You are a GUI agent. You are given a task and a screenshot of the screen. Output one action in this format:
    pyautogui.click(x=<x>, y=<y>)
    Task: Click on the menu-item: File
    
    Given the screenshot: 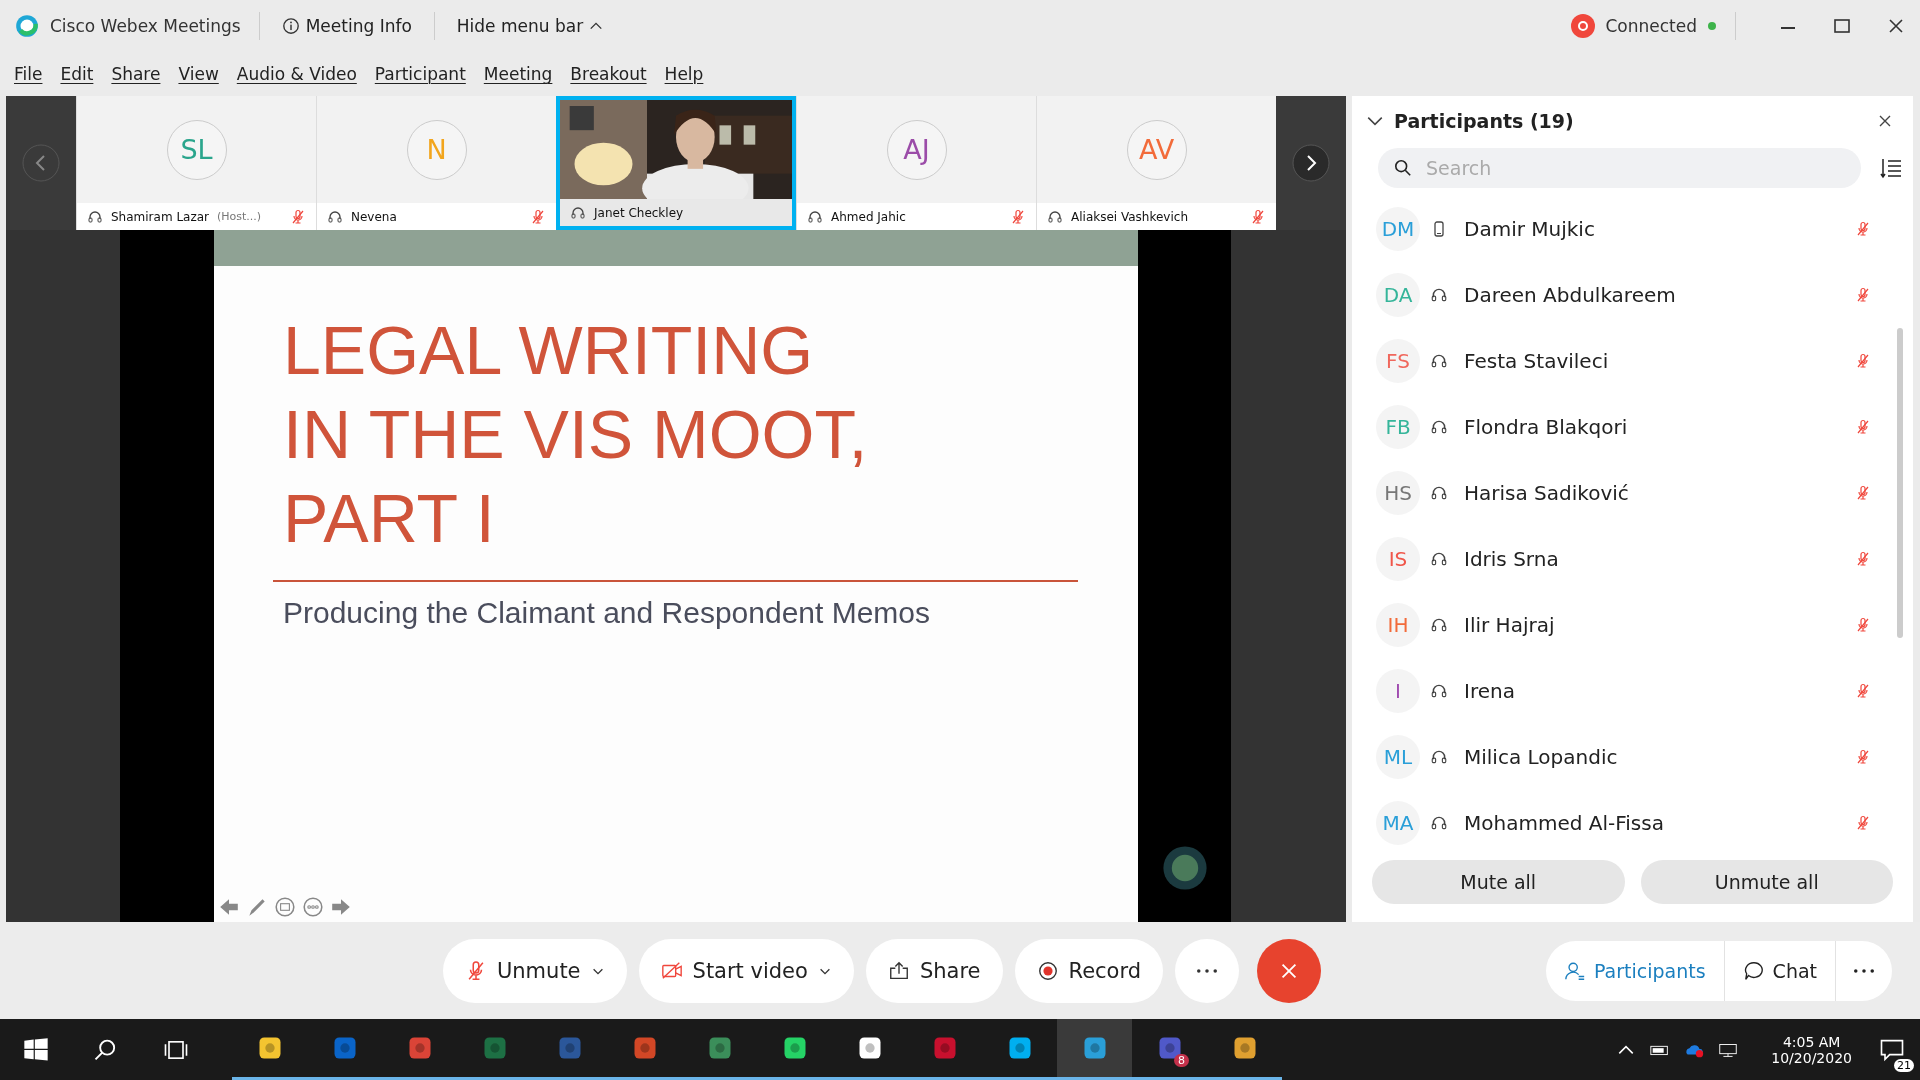 What is the action you would take?
    pyautogui.click(x=28, y=74)
    